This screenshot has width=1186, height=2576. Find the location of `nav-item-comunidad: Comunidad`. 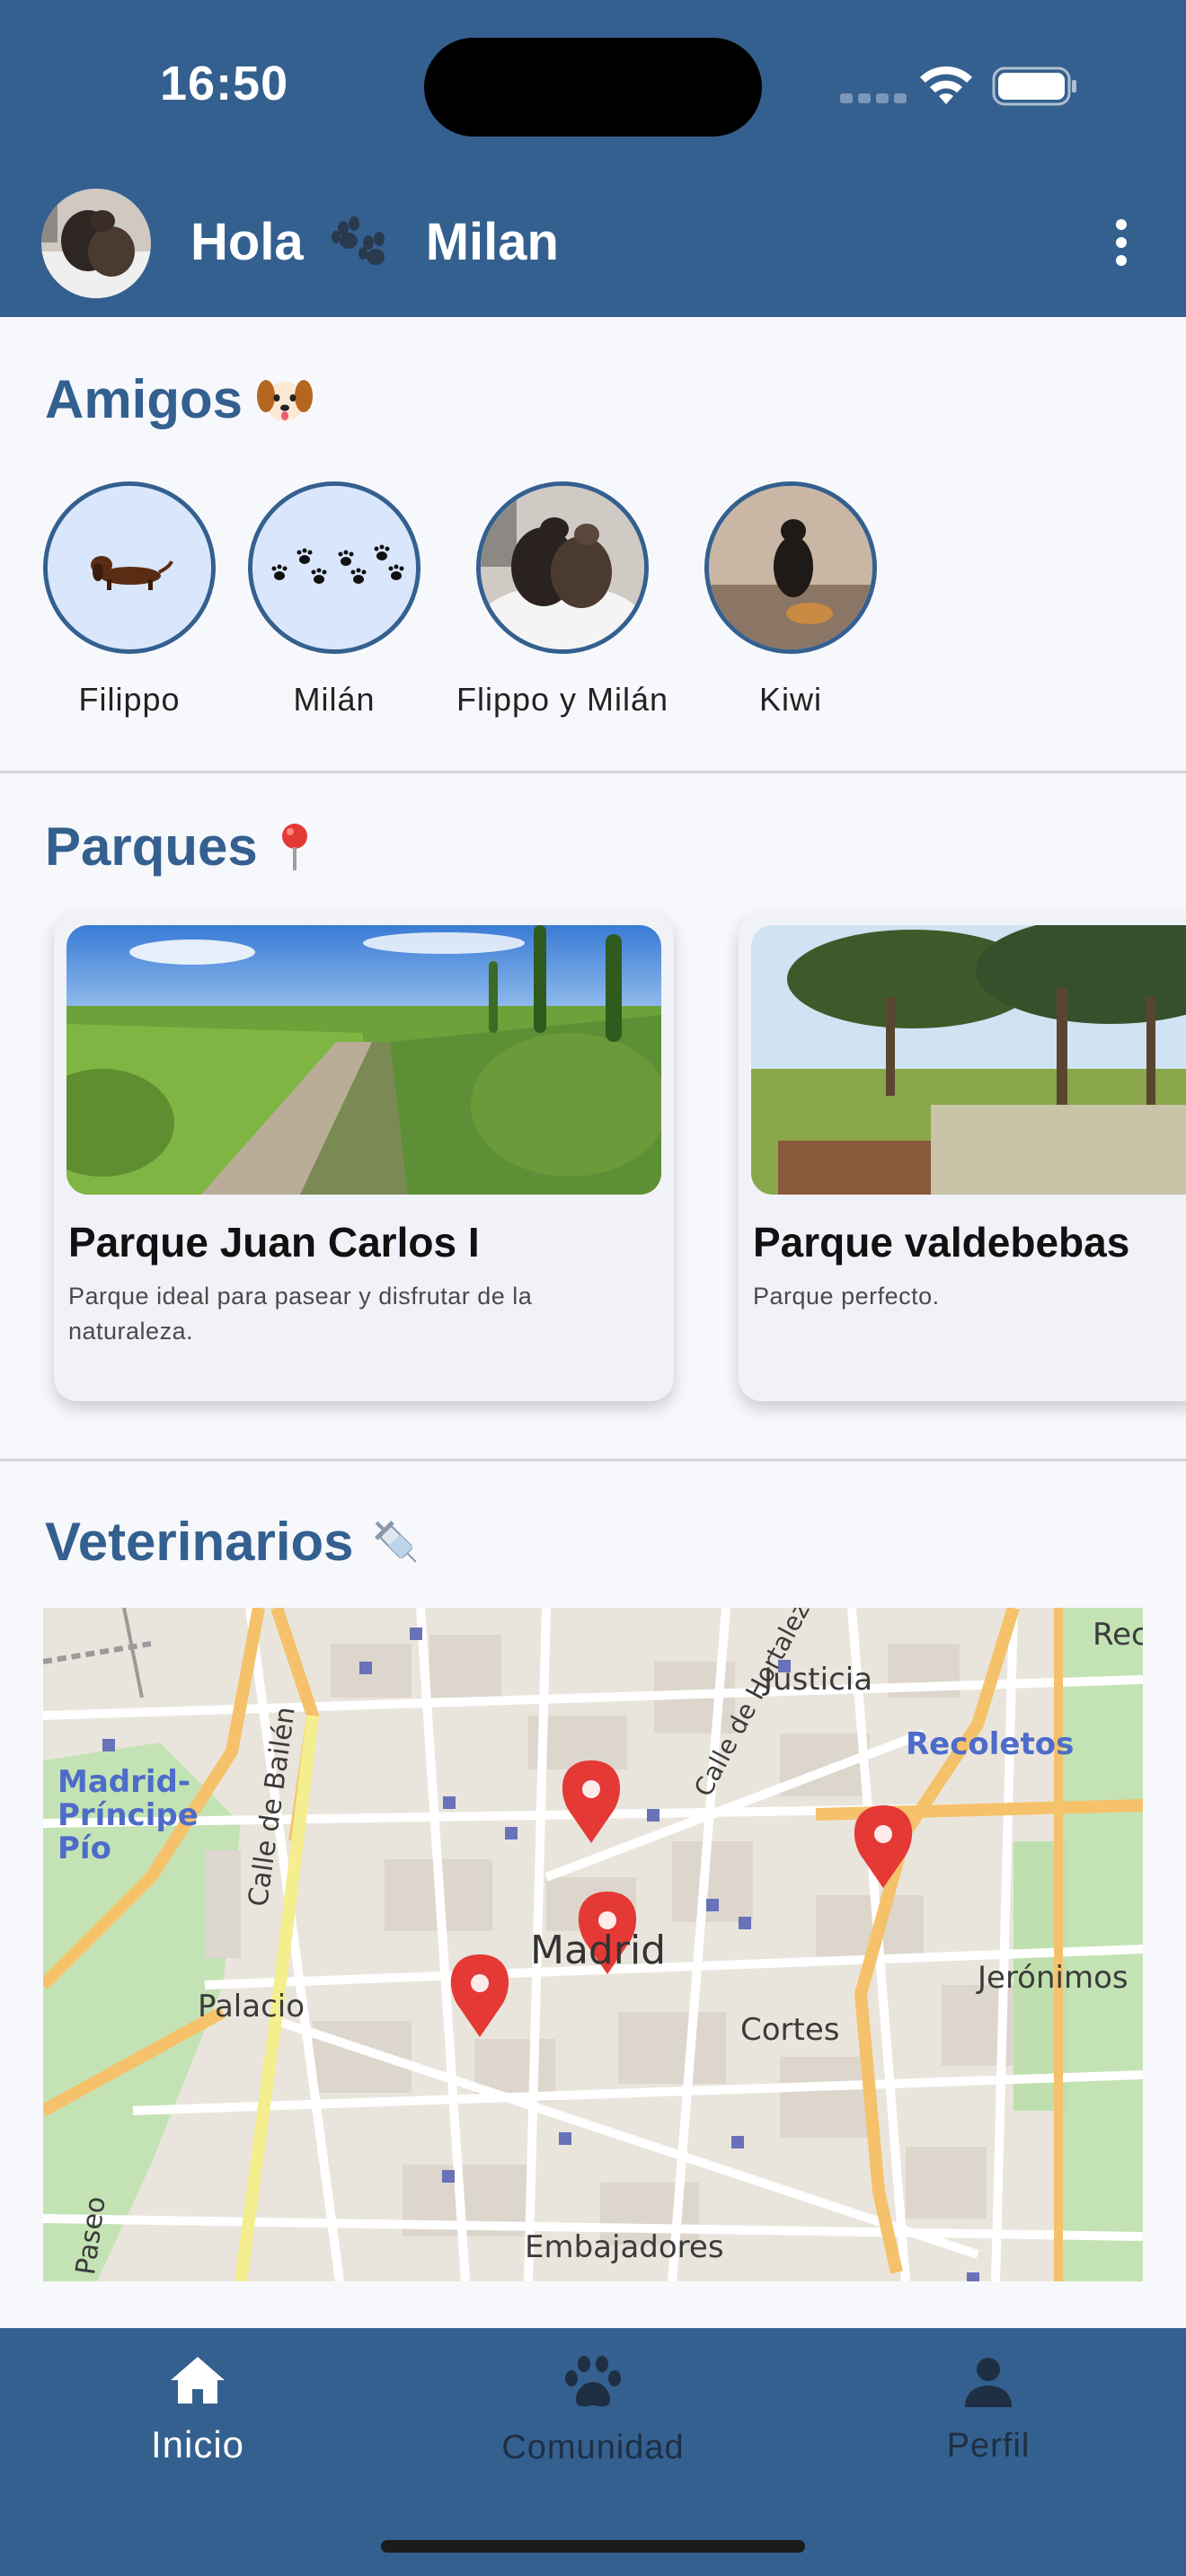

nav-item-comunidad: Comunidad is located at coordinates (593, 2411).